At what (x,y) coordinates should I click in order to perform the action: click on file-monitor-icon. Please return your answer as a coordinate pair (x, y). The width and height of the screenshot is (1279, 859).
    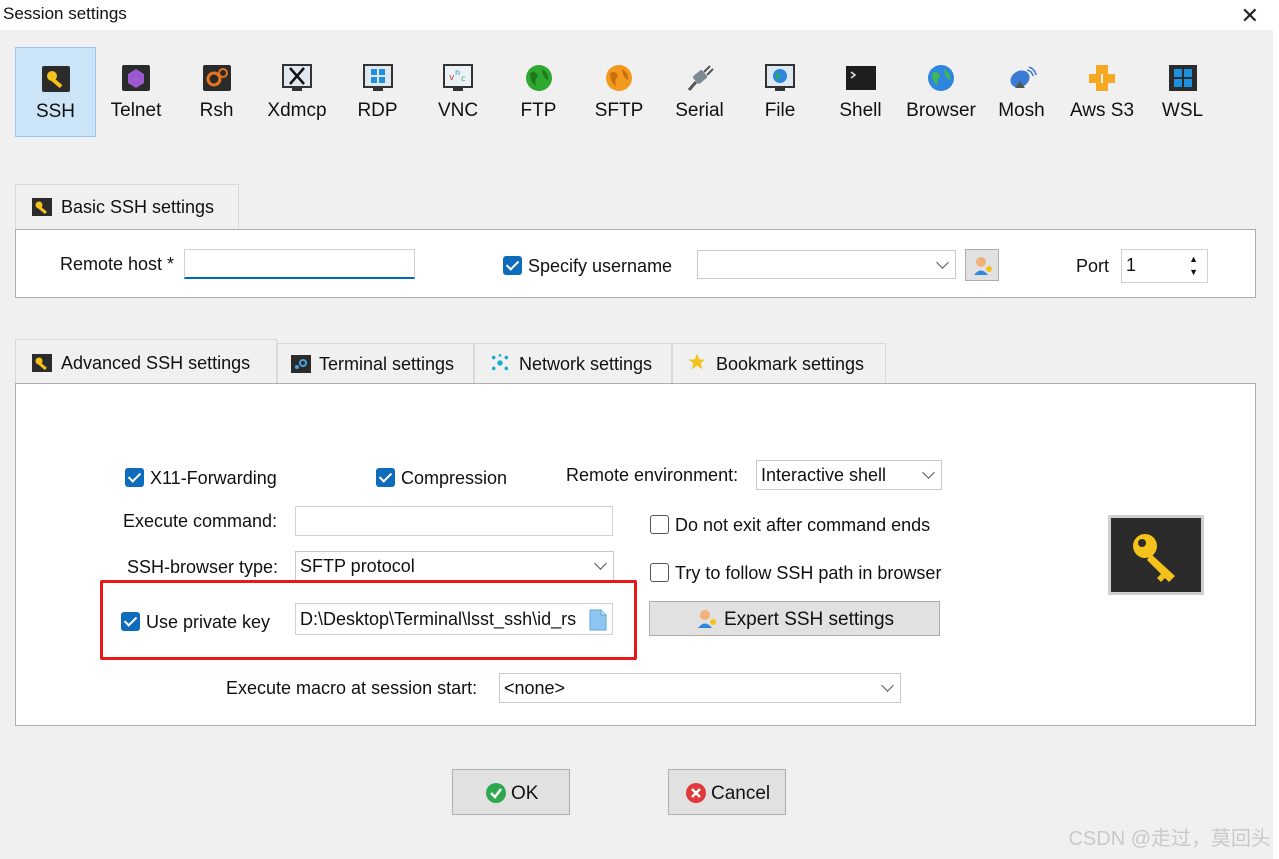
    Looking at the image, I should click on (780, 77).